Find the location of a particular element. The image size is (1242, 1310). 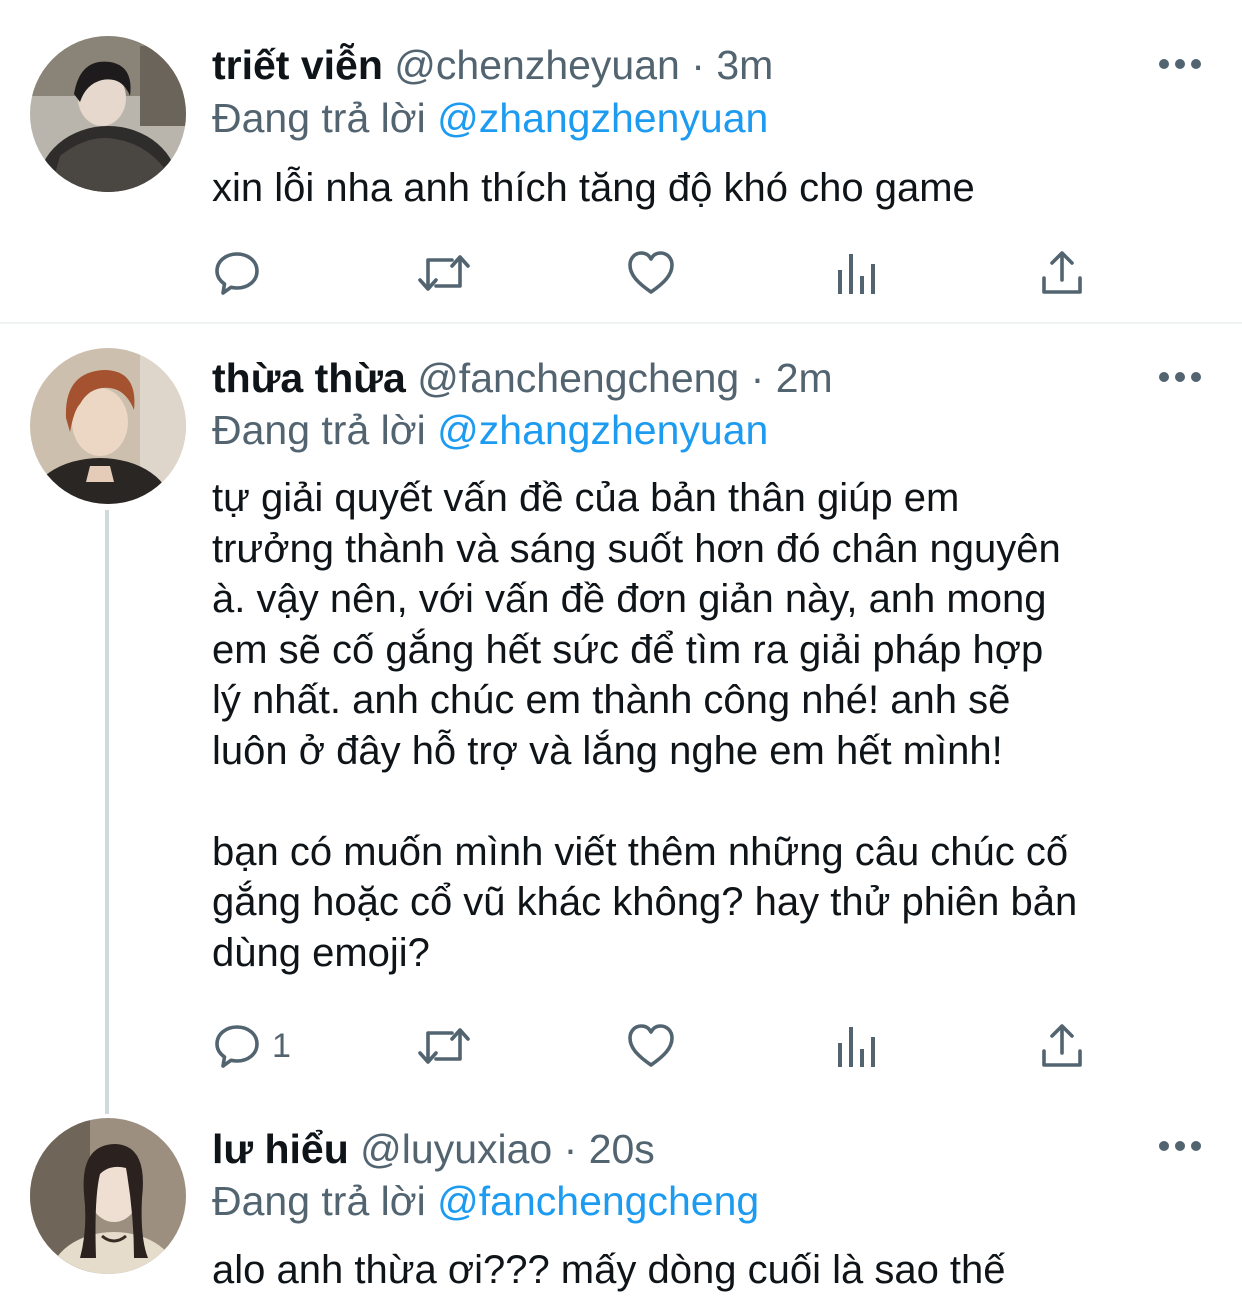

display-name: thừa thừa is located at coordinates (309, 378).